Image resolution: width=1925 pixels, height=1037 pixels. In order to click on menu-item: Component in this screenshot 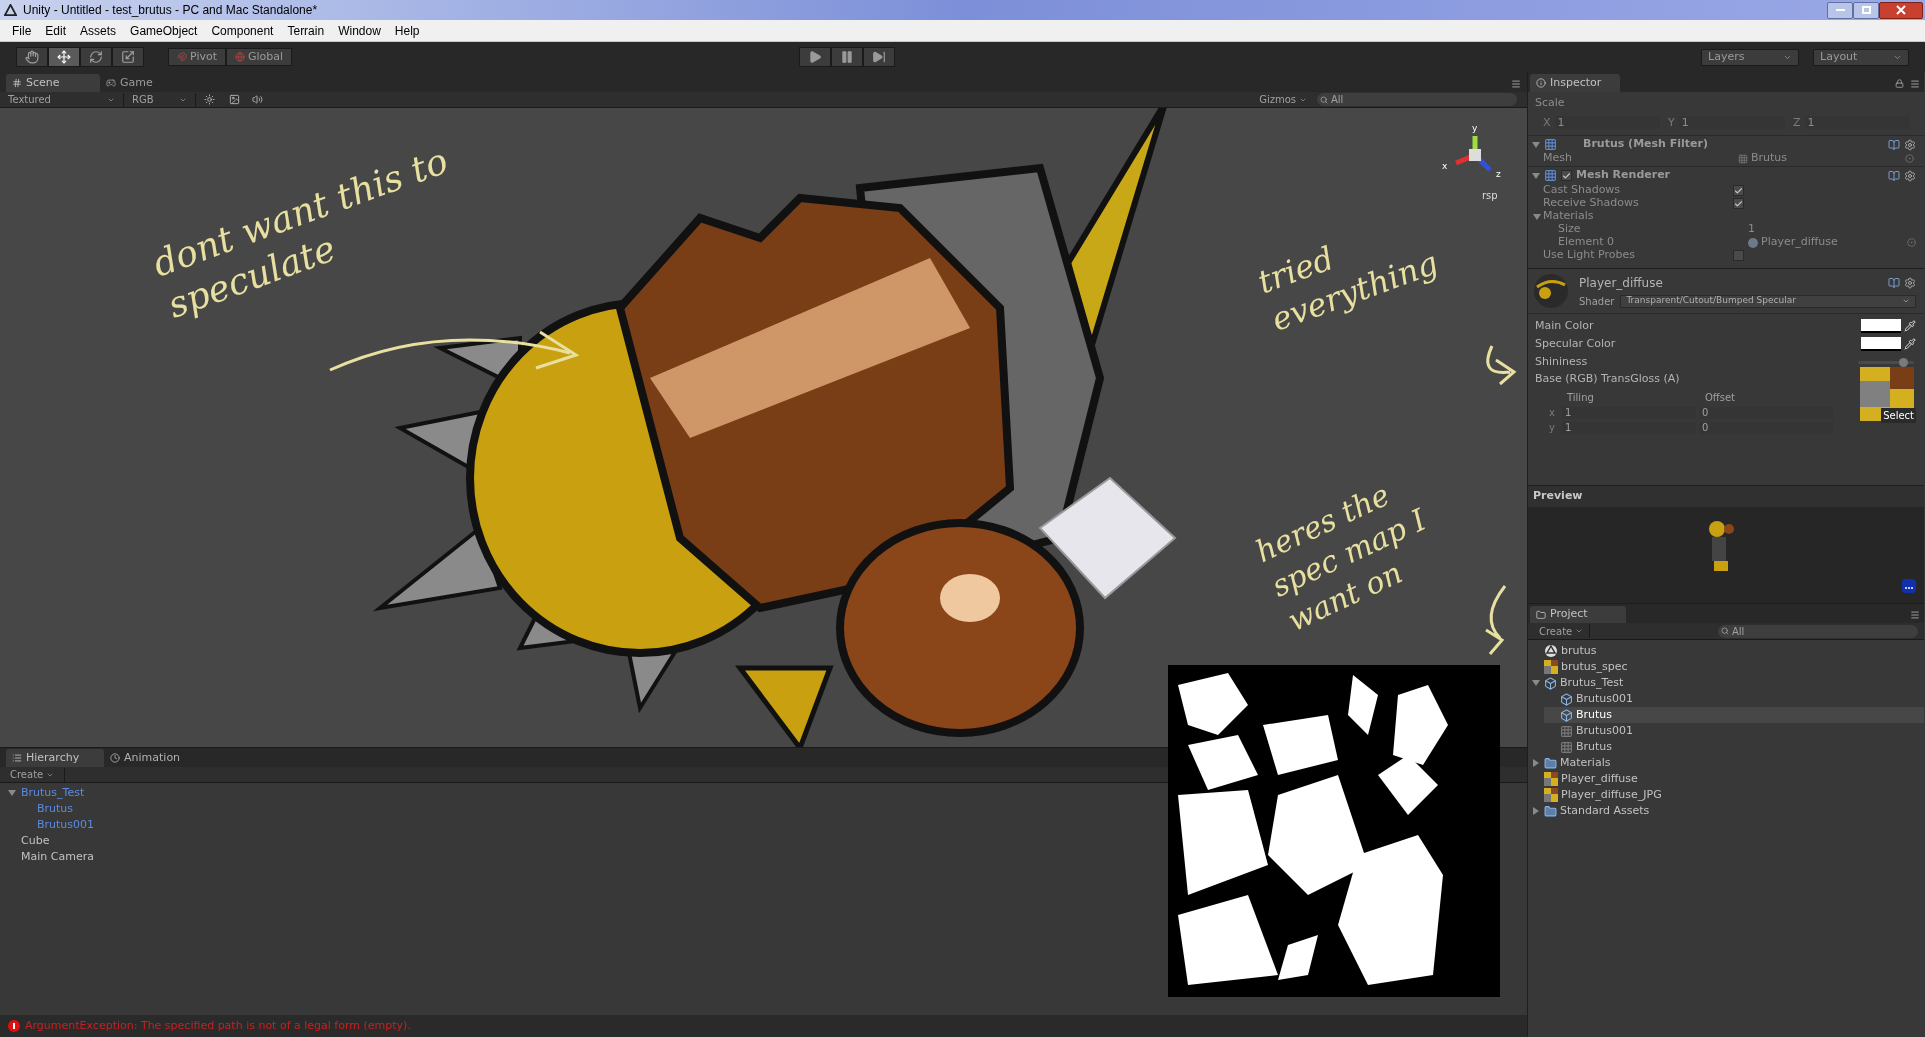, I will do `click(242, 30)`.